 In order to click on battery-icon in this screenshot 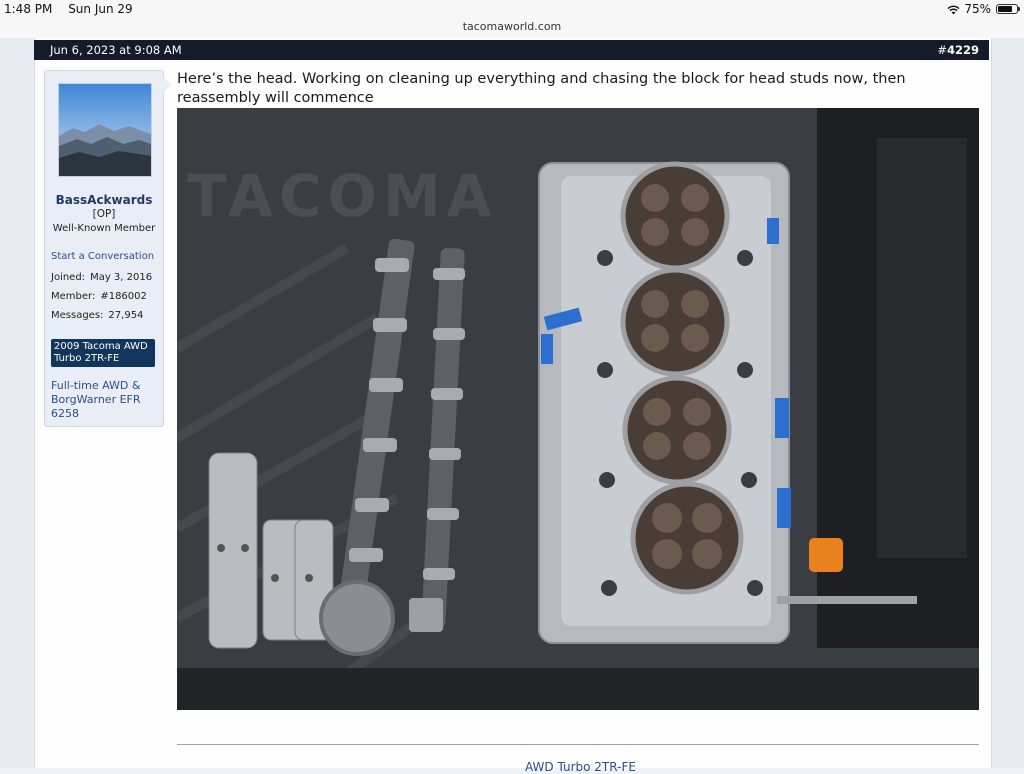, I will do `click(1008, 9)`.